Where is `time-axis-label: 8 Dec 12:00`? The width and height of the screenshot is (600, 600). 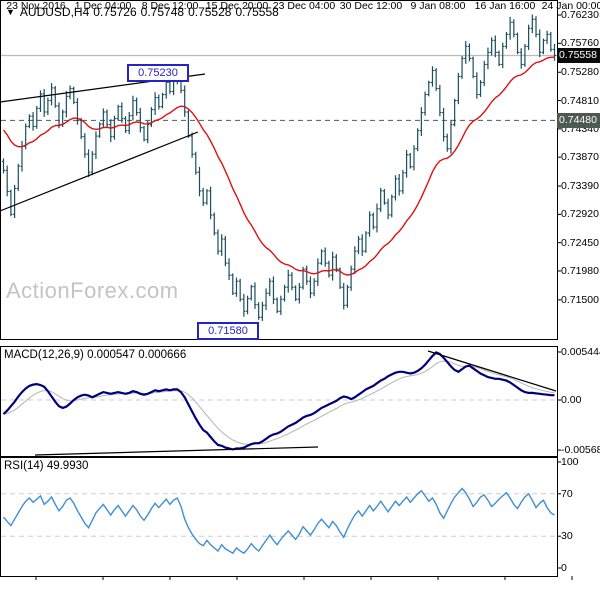
time-axis-label: 8 Dec 12:00 is located at coordinates (170, 6).